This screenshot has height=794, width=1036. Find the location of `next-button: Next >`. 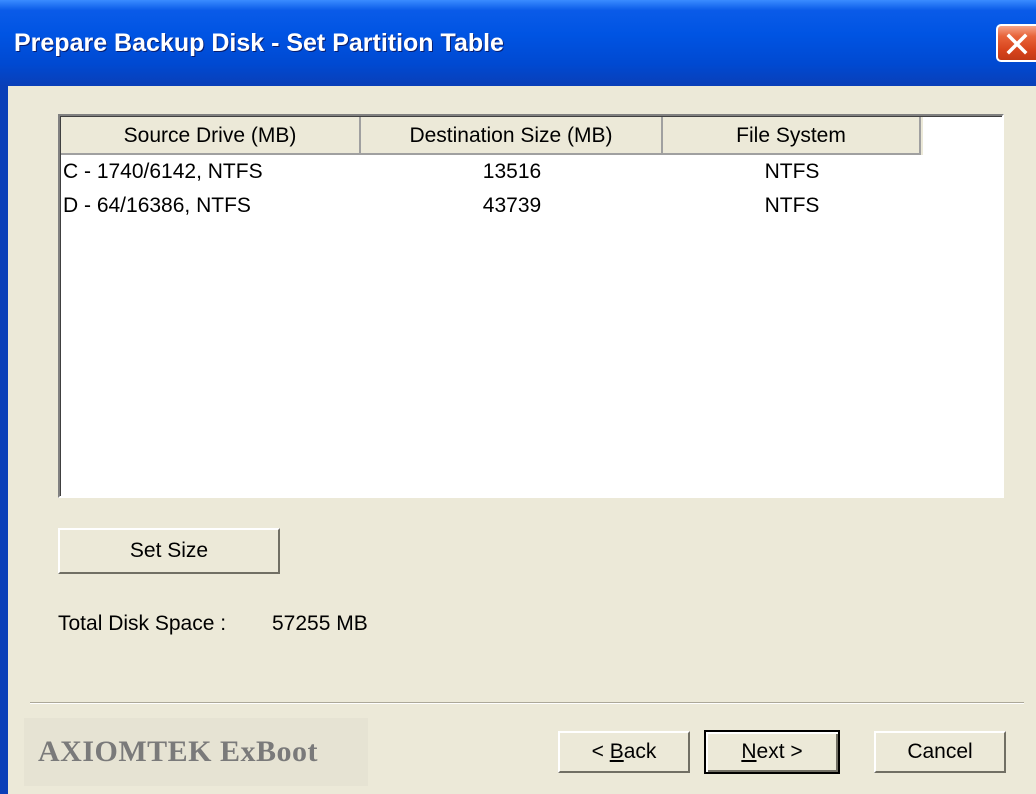

next-button: Next > is located at coordinates (772, 752).